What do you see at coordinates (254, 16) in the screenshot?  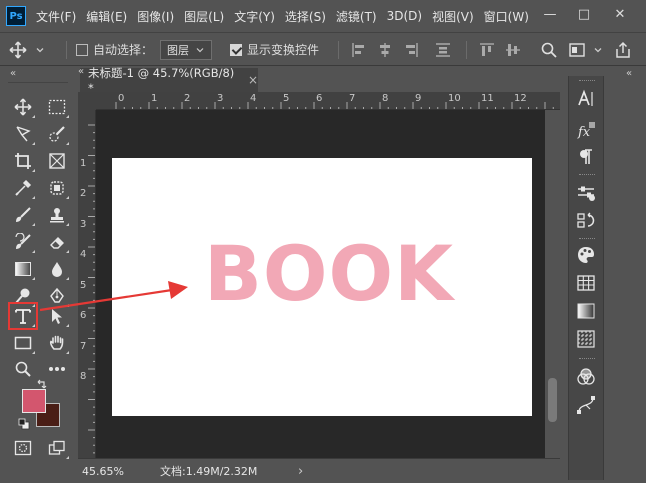 I see `menu-type: 文字(Y)` at bounding box center [254, 16].